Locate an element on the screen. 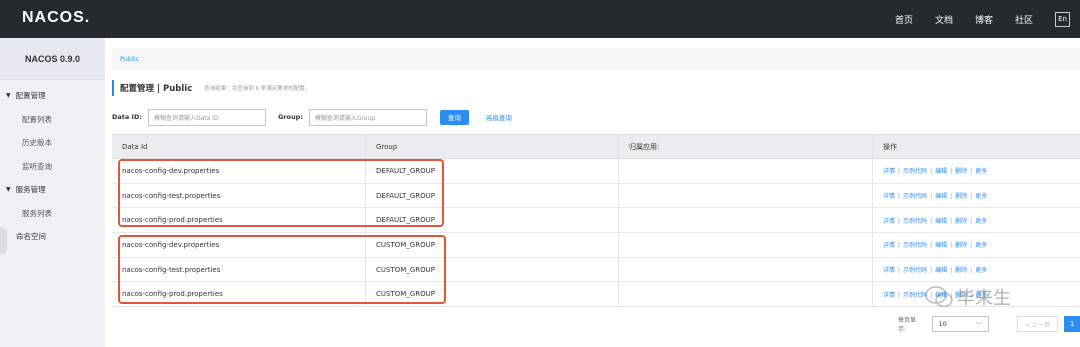 The height and width of the screenshot is (347, 1080). table-header-row: Data Id Group 归属应用: 操作 is located at coordinates (596, 147).